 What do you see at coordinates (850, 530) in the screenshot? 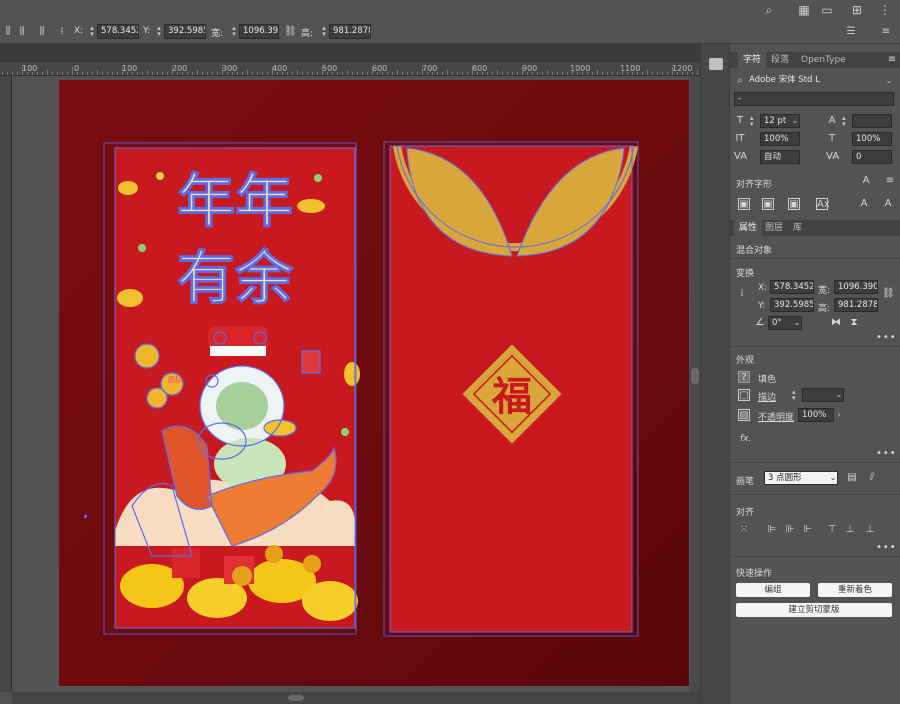
I see `align-vcenter-icon: ⊥` at bounding box center [850, 530].